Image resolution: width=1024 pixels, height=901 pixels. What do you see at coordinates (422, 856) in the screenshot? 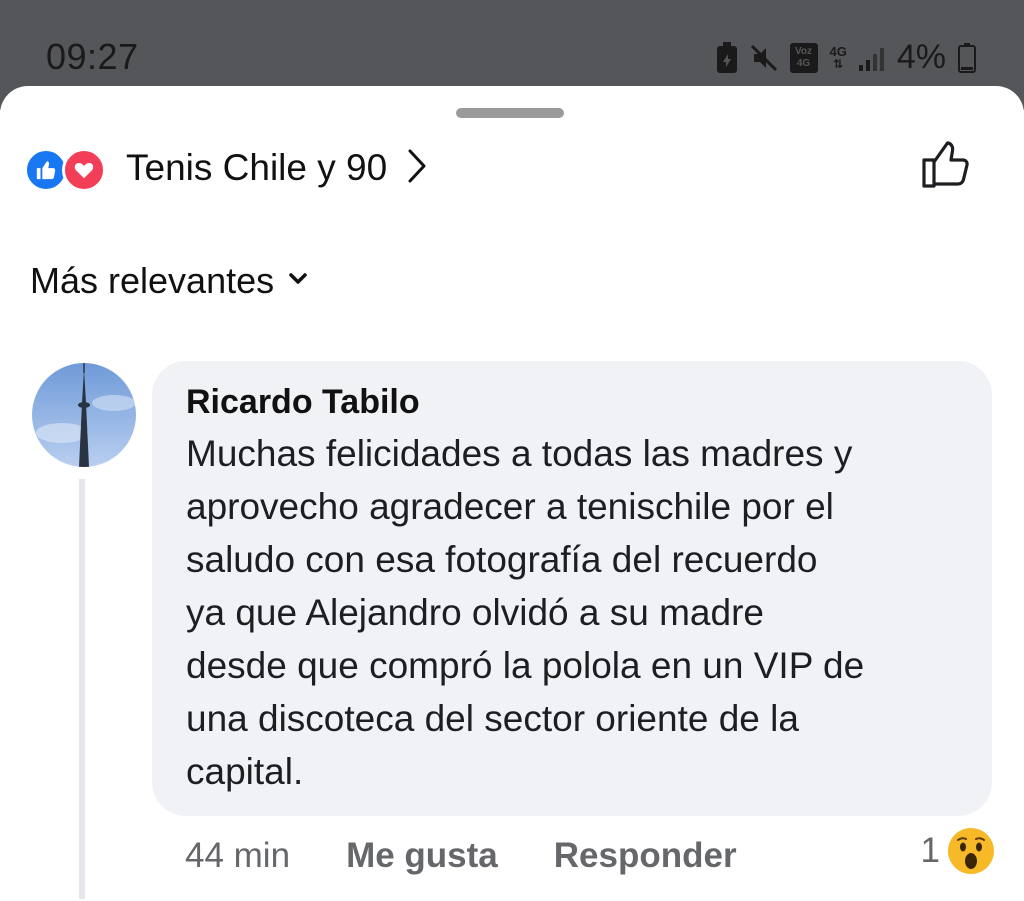
I see `like-button: Me gusta` at bounding box center [422, 856].